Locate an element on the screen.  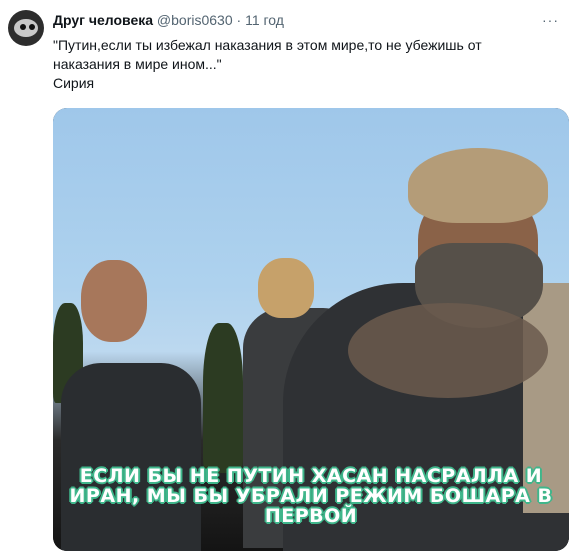
subtitle-line: ИРАН, МЫ БЫ УБРАЛИ РЕЖИМ БОШАРА В is located at coordinates (311, 496).